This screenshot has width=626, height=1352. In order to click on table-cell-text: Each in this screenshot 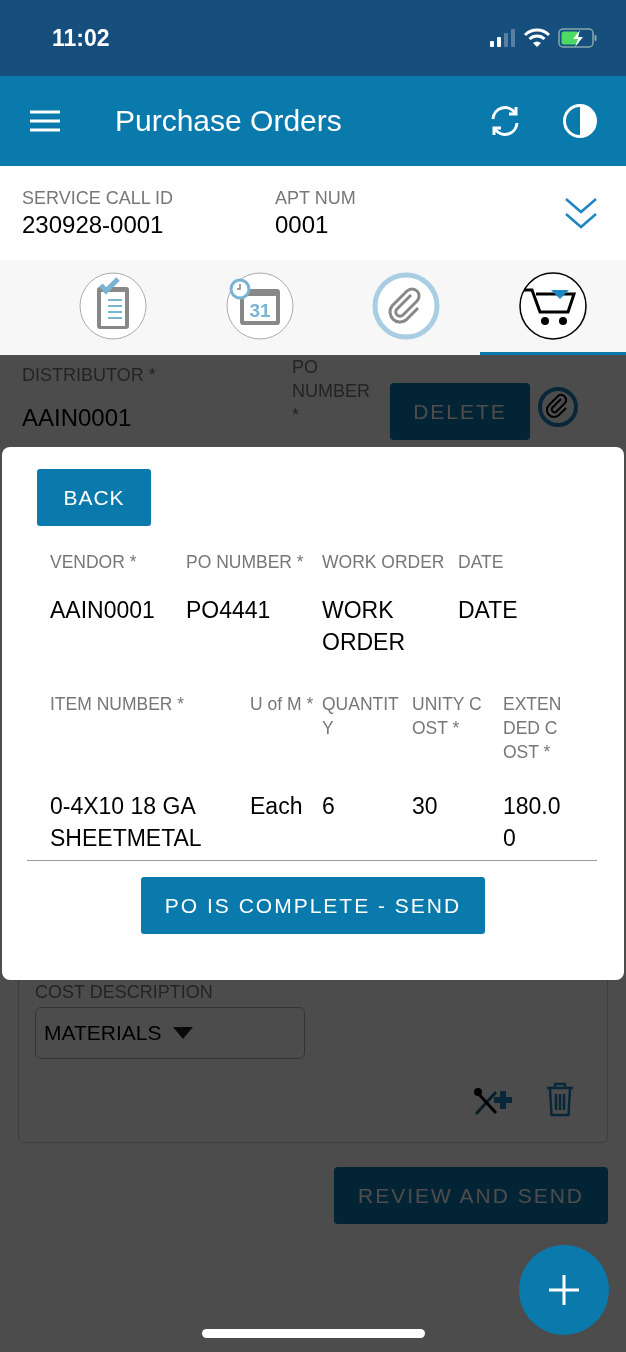, I will do `click(277, 806)`.